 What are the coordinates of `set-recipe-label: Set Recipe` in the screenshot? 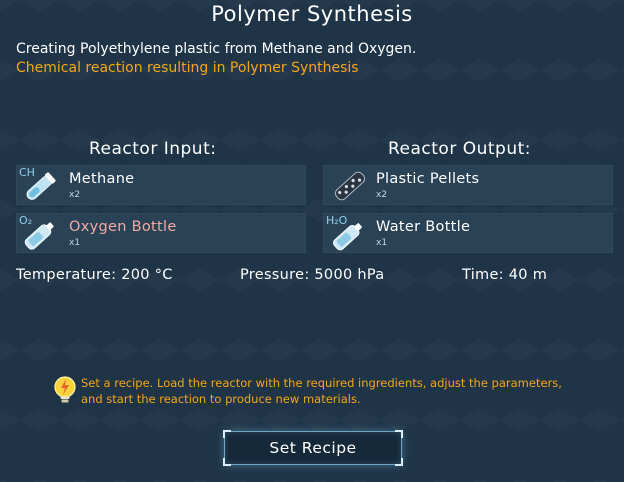 It's located at (313, 448).